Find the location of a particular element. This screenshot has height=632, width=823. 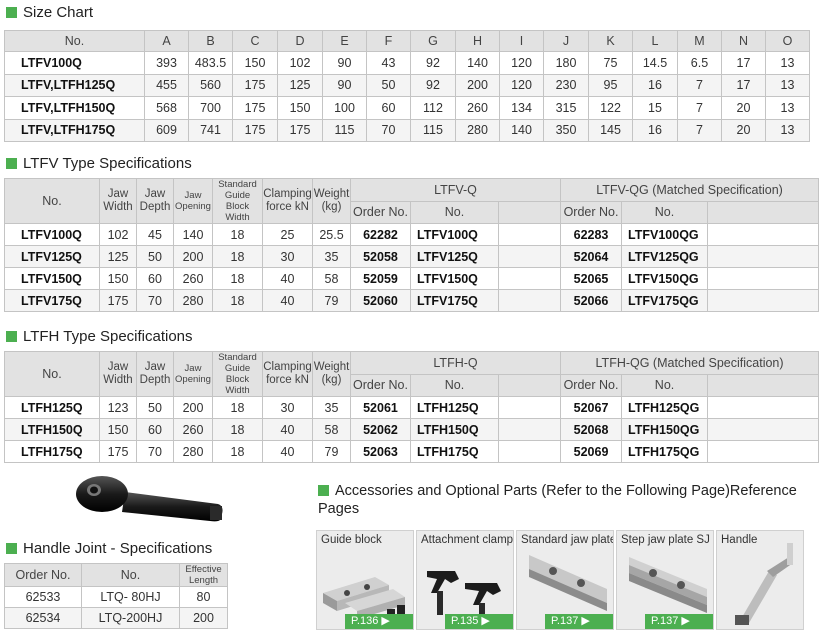

part-no-cell: LTFV175QG is located at coordinates (665, 300).